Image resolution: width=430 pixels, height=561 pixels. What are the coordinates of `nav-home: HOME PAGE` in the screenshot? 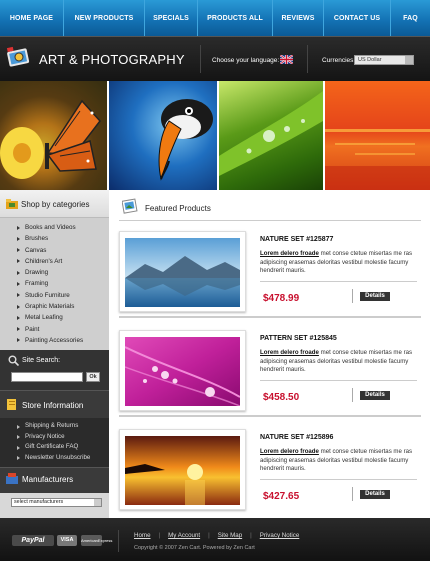 It's located at (32, 18).